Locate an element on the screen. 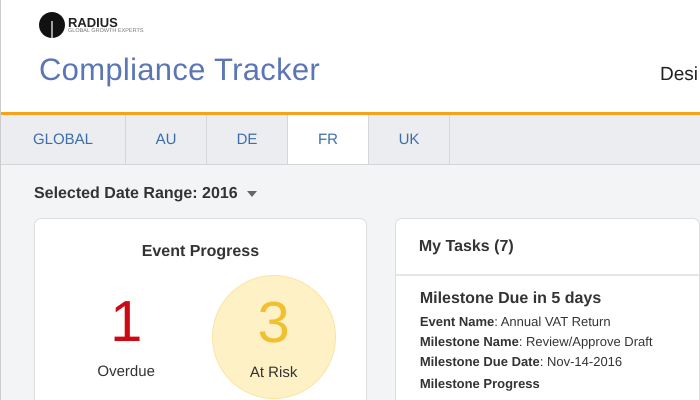 The width and height of the screenshot is (700, 400). header-text: Desi is located at coordinates (679, 75).